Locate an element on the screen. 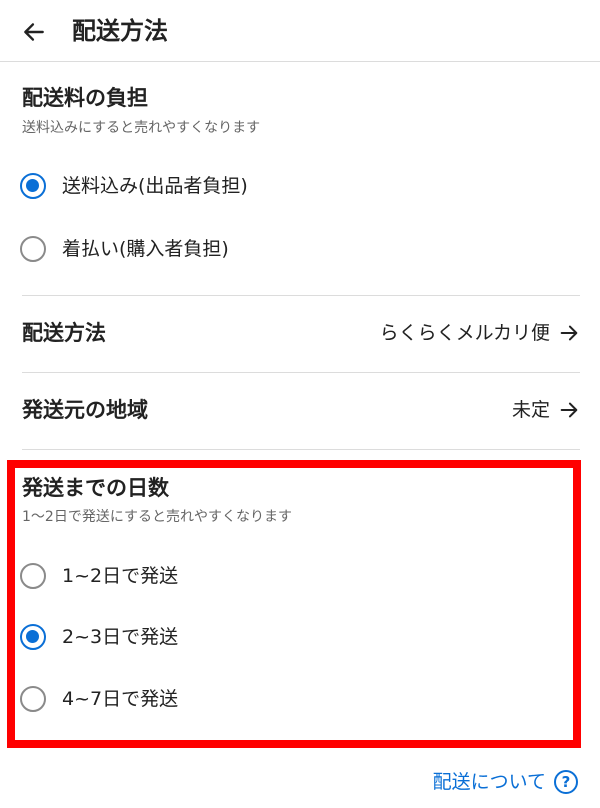 Image resolution: width=600 pixels, height=808 pixels. option-label: 送料込み(出品者負担) is located at coordinates (155, 186).